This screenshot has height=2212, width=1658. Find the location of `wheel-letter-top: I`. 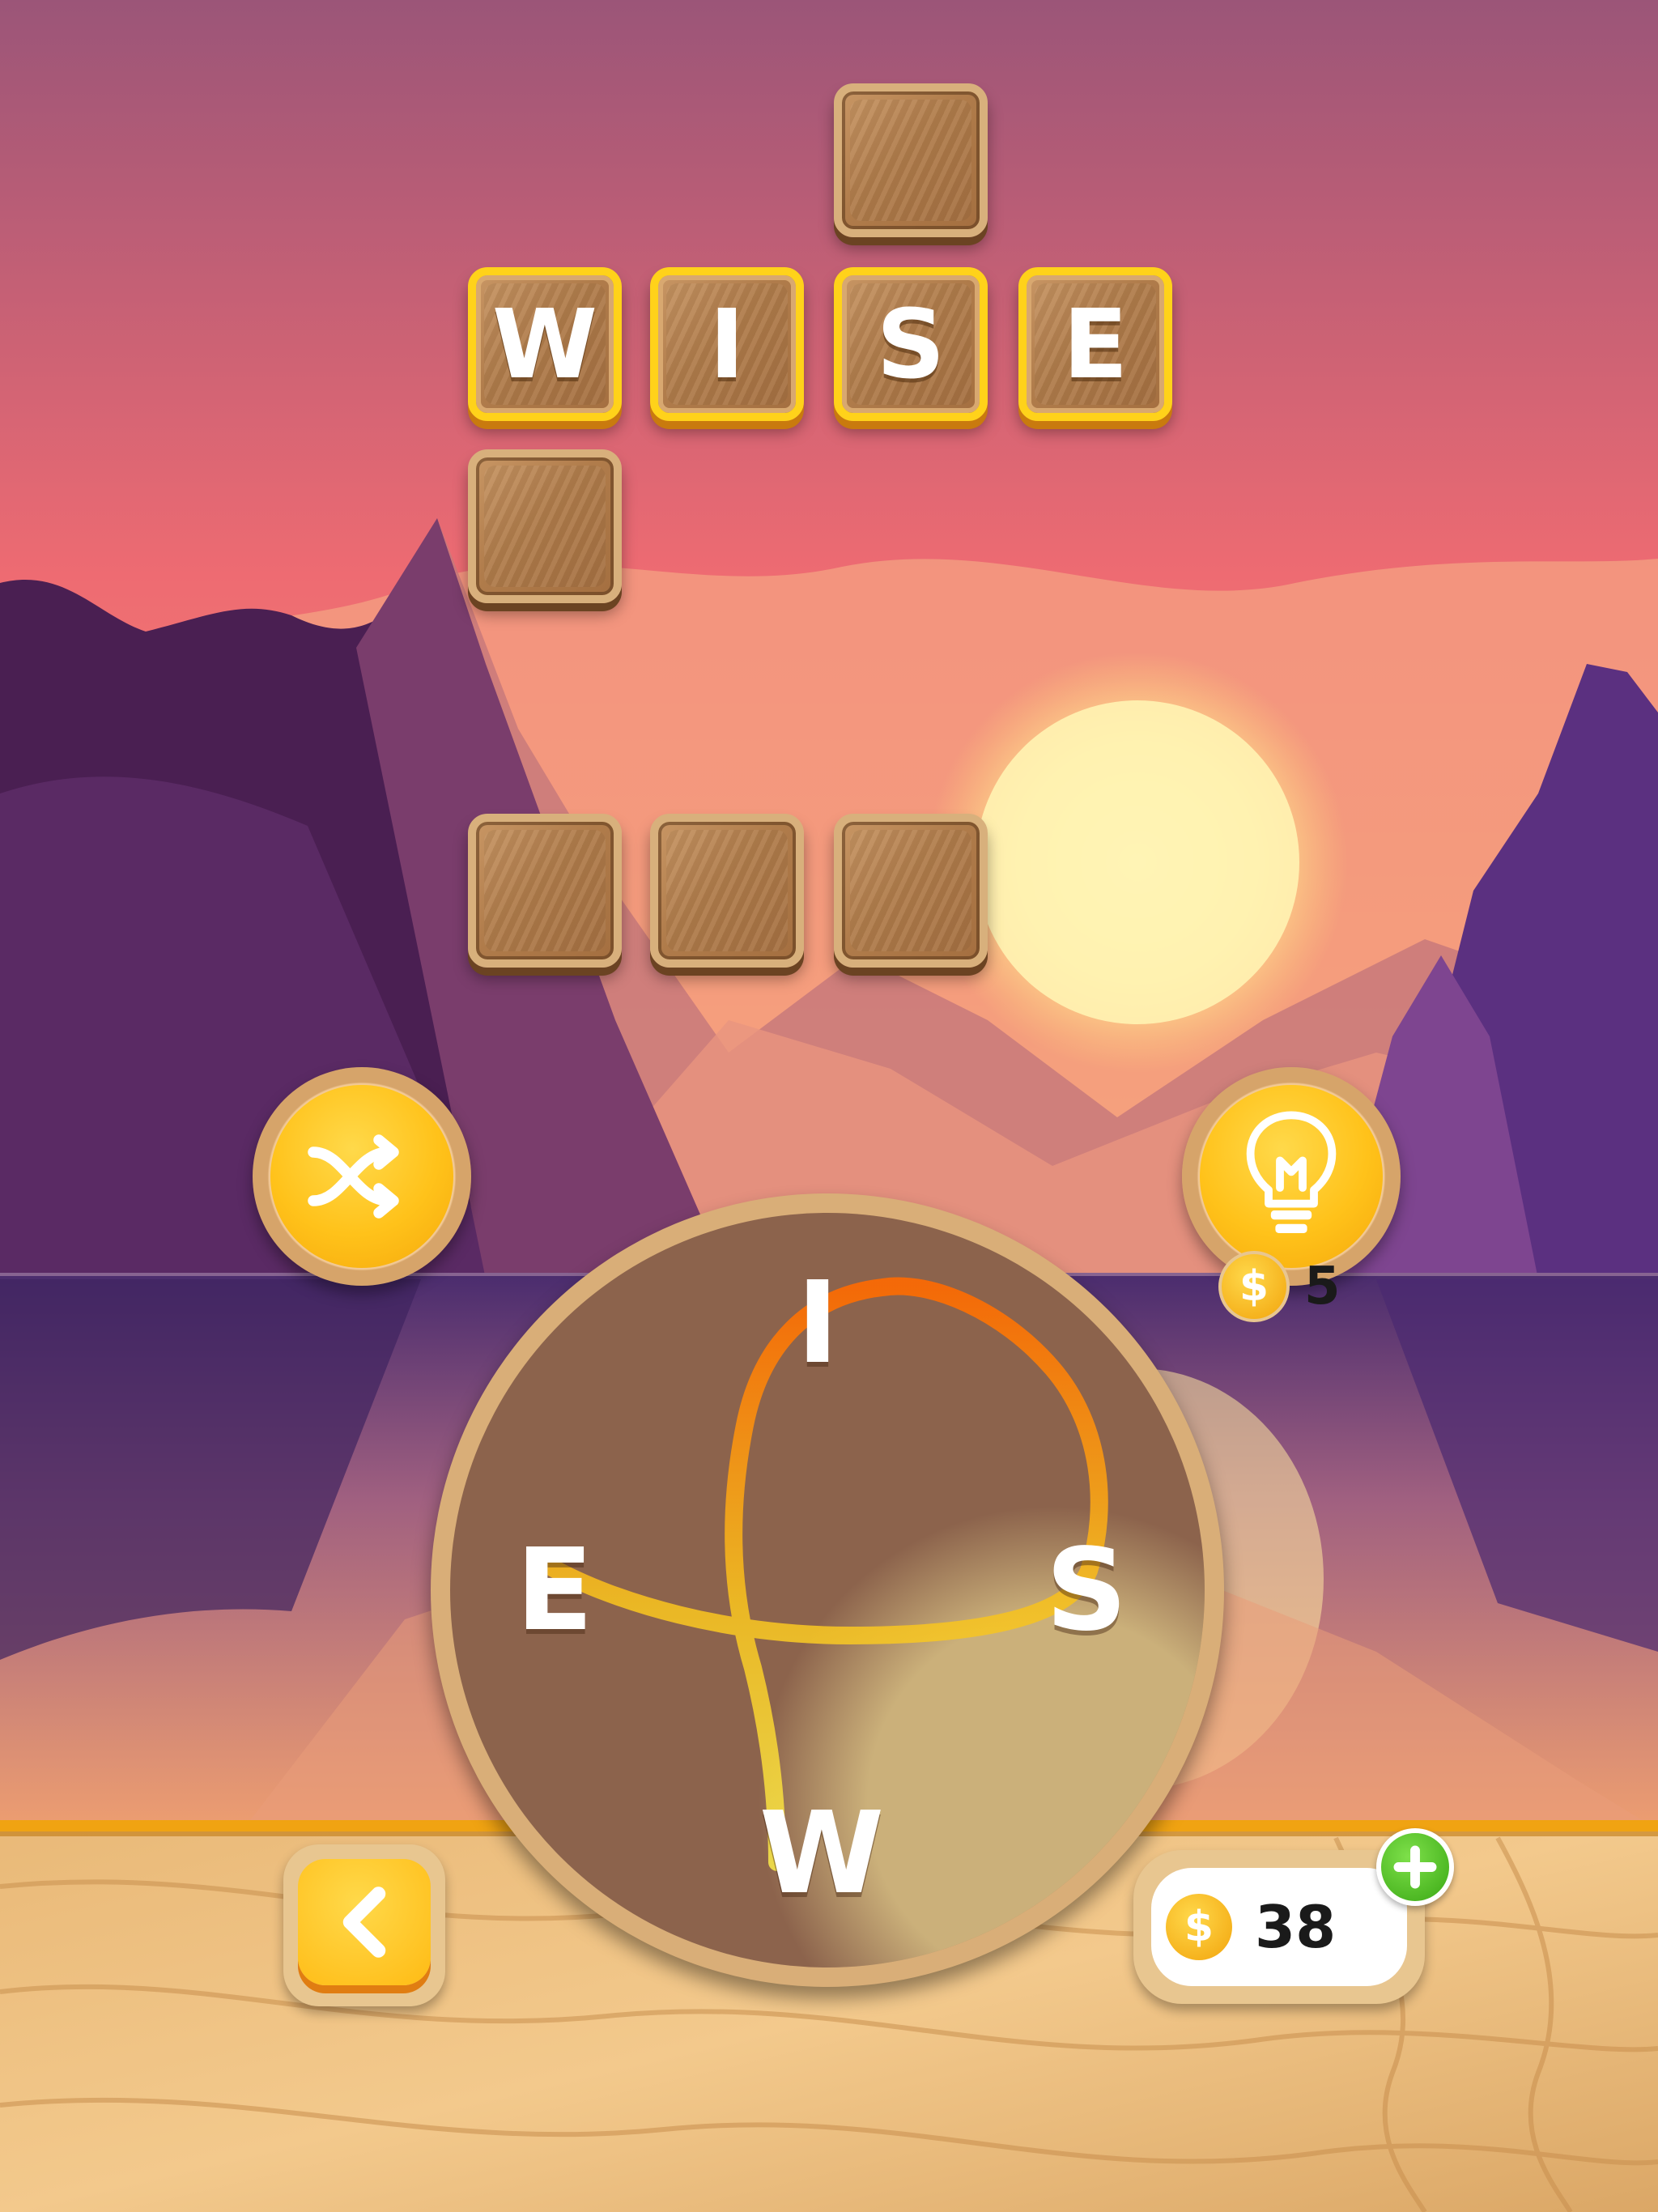

wheel-letter-top: I is located at coordinates (818, 1323).